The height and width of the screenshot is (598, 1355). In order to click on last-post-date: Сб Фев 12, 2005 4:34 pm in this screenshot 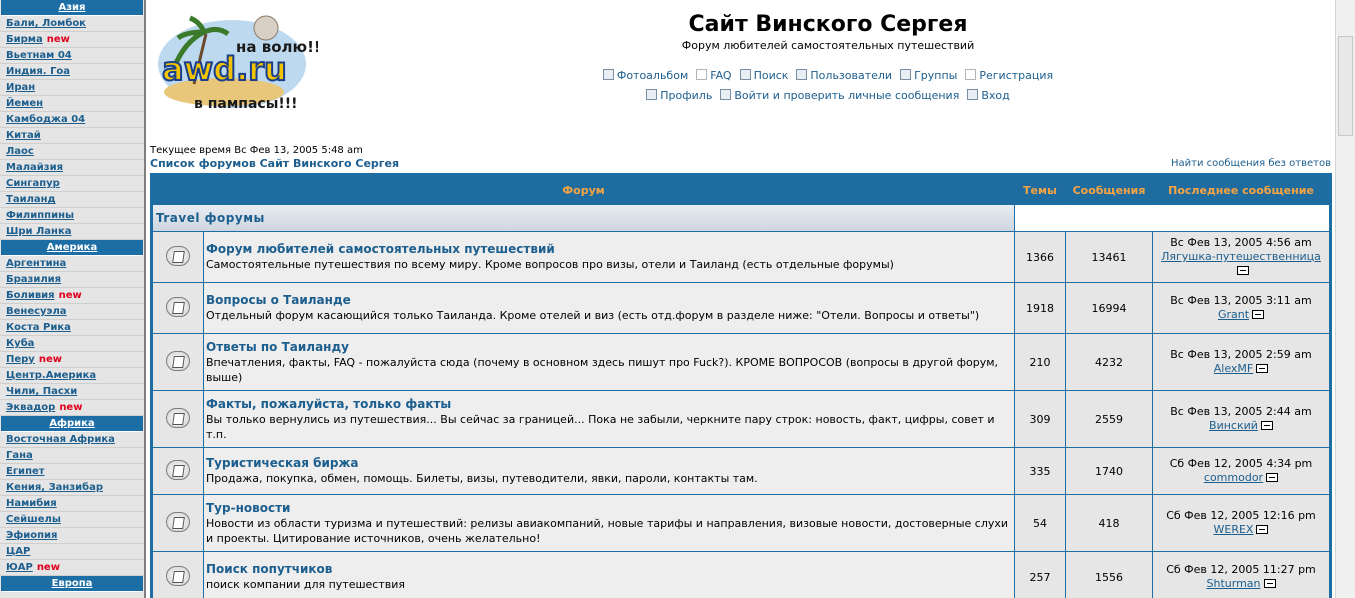, I will do `click(1241, 463)`.